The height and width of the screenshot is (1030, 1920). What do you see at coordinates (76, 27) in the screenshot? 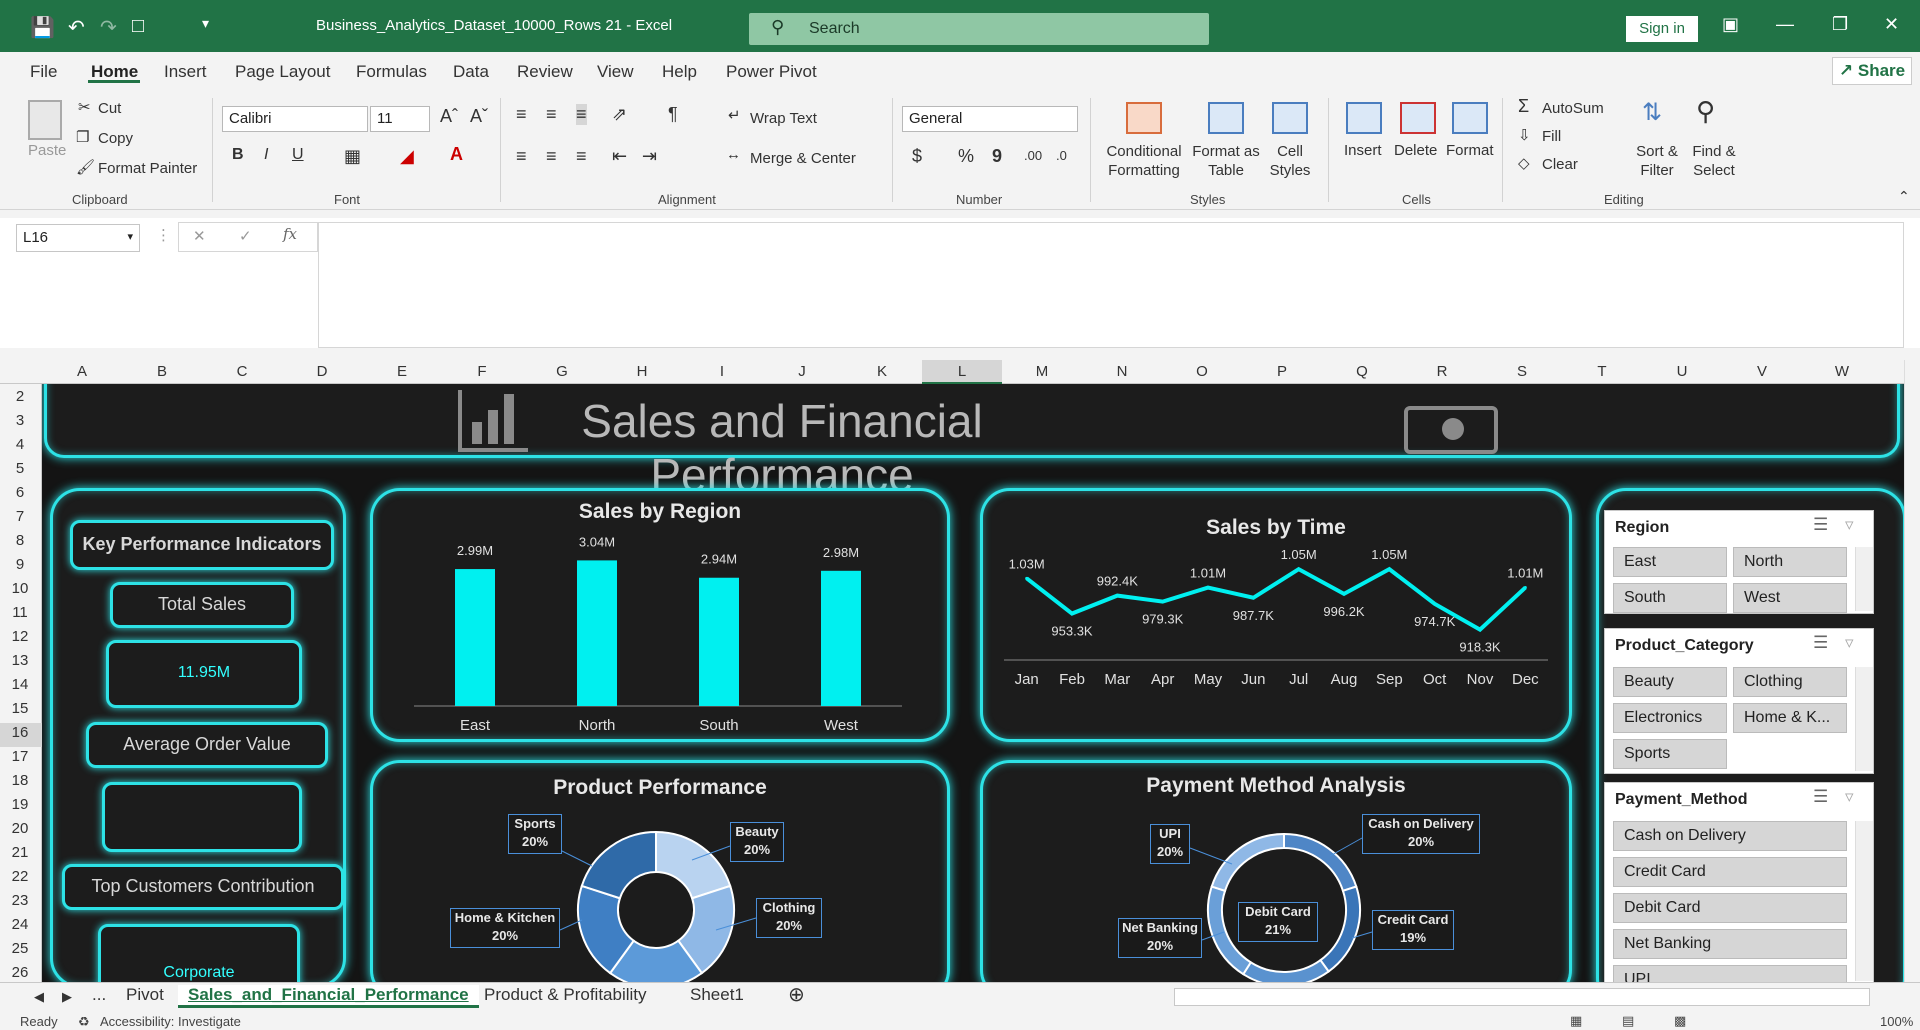
I see `undo-icon: ↶` at bounding box center [76, 27].